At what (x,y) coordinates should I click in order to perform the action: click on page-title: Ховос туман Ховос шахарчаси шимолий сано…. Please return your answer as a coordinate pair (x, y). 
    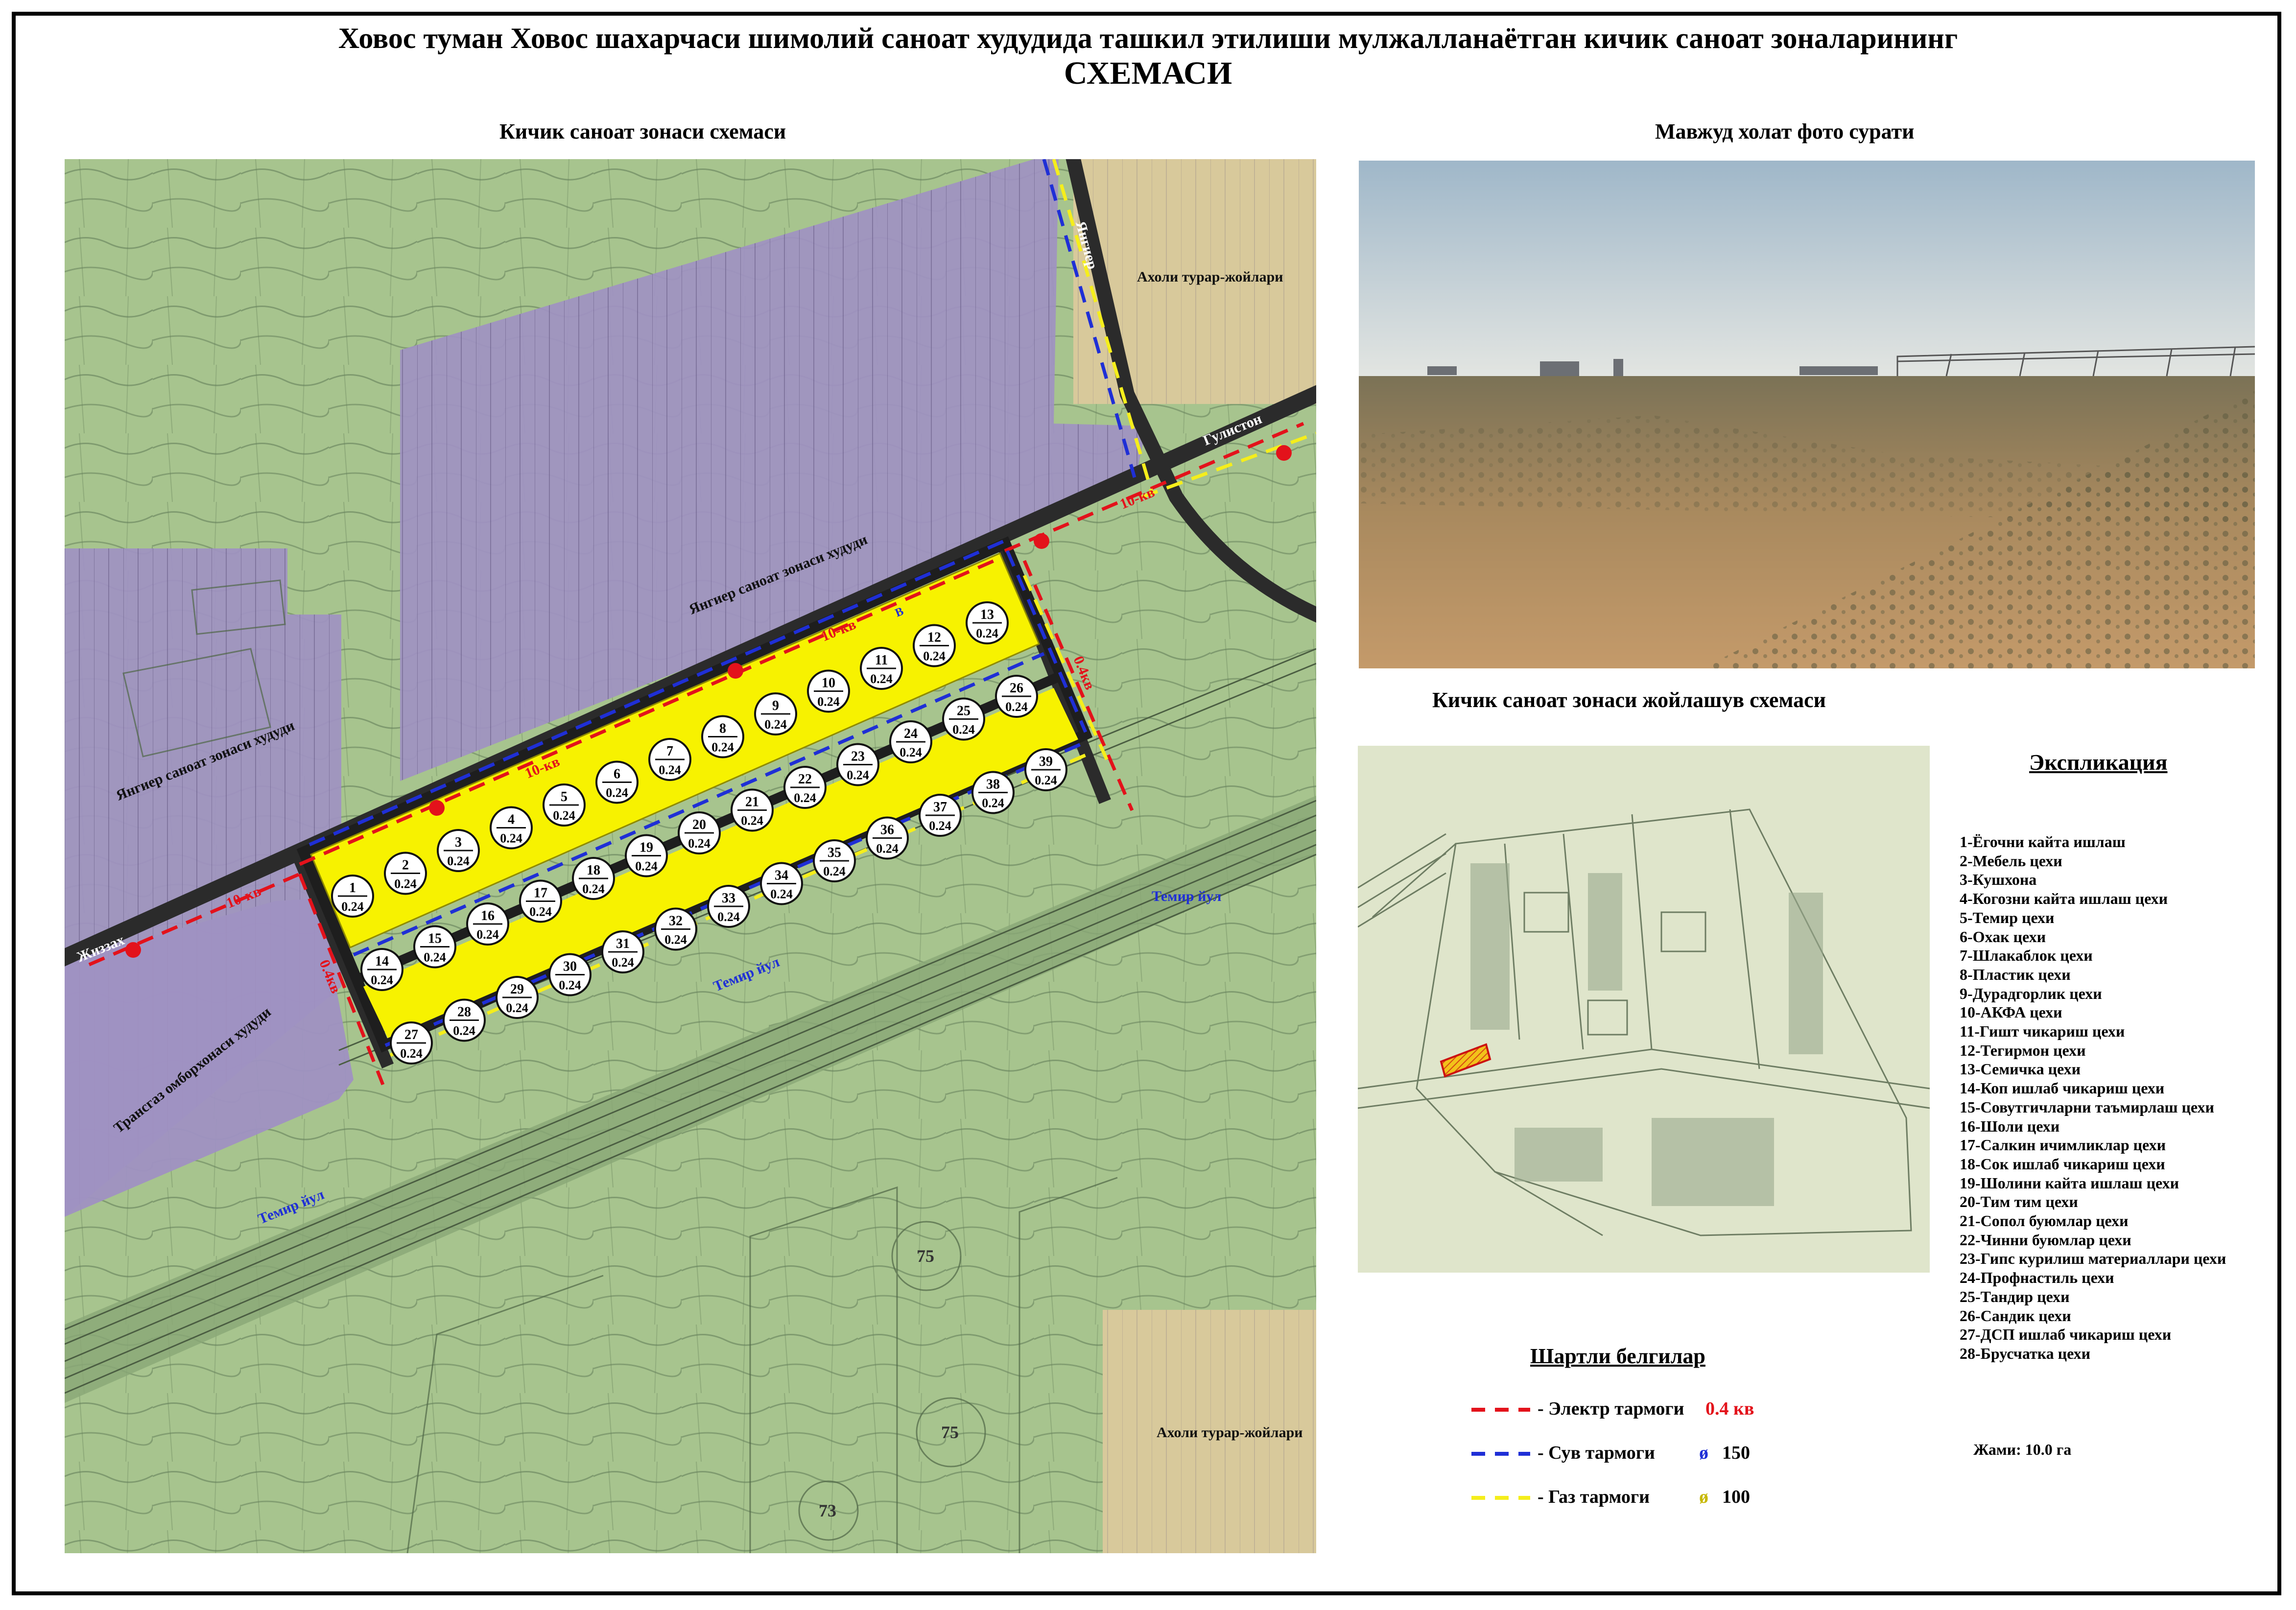
    Looking at the image, I should click on (1148, 38).